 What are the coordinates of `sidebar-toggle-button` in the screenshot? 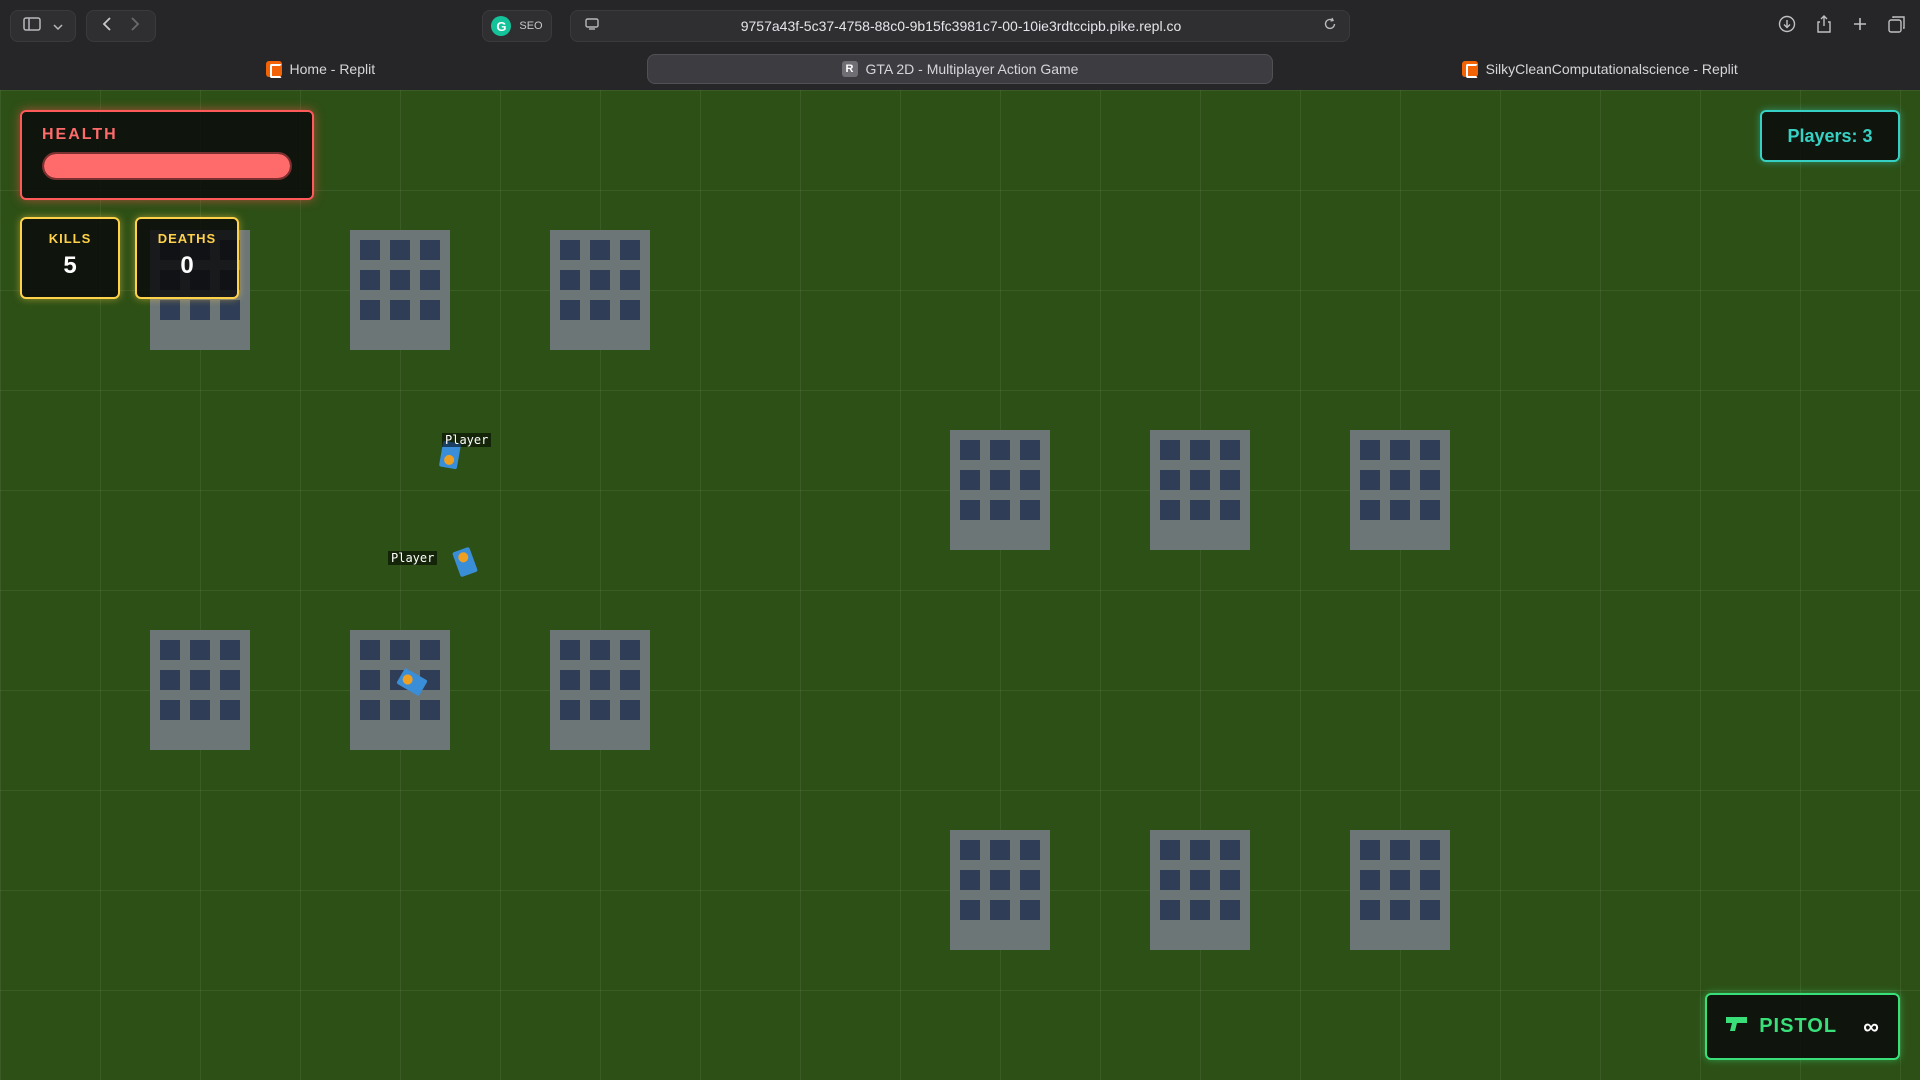 It's located at (43, 26).